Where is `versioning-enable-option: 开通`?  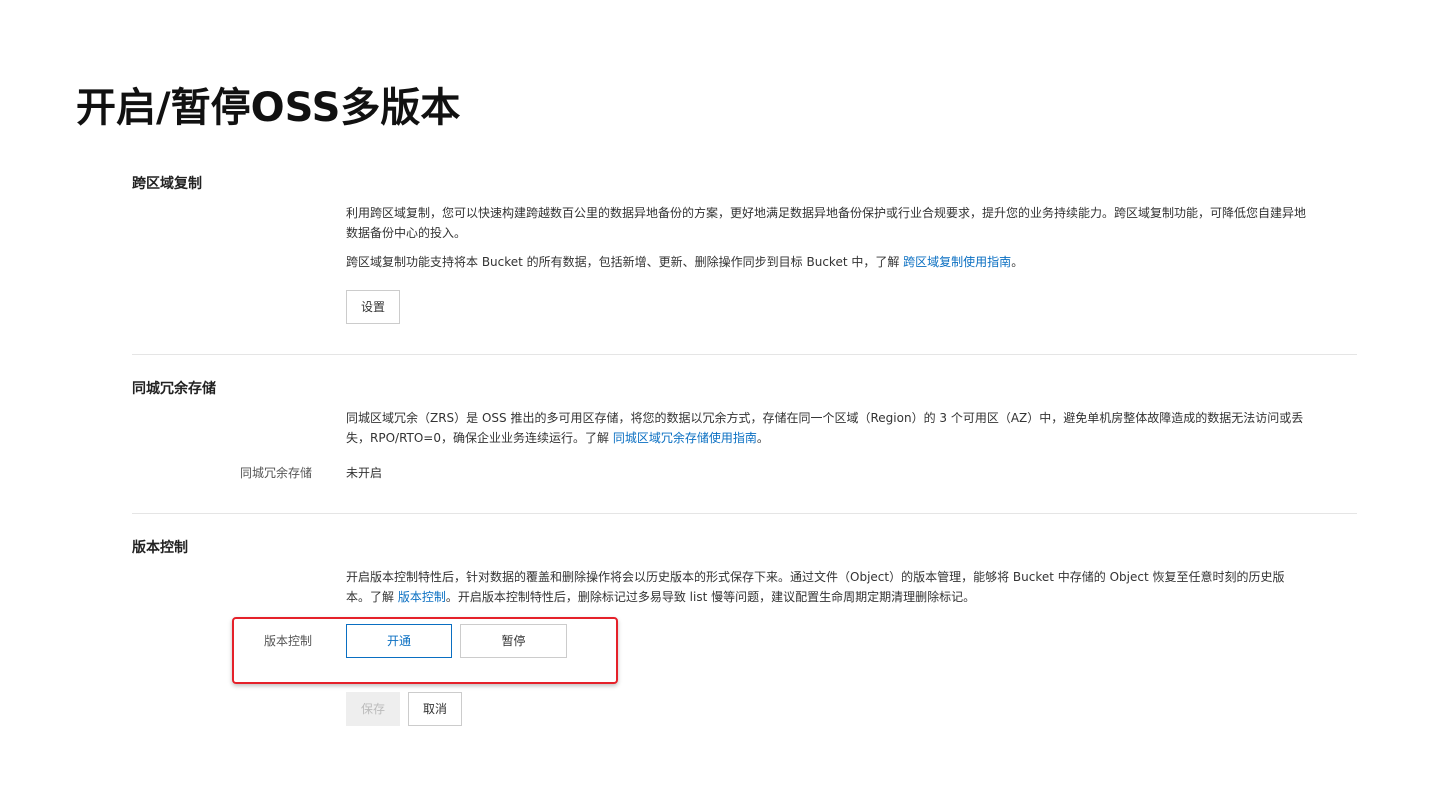
versioning-enable-option: 开通 is located at coordinates (399, 641).